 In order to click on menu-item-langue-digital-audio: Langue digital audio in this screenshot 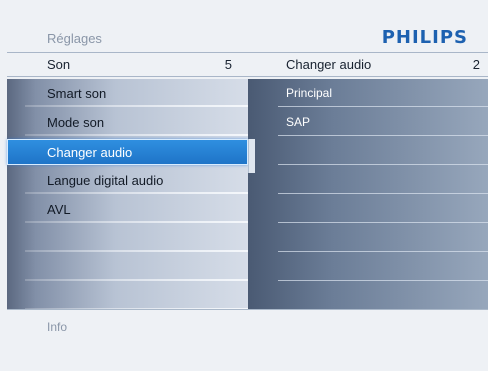, I will do `click(127, 180)`.